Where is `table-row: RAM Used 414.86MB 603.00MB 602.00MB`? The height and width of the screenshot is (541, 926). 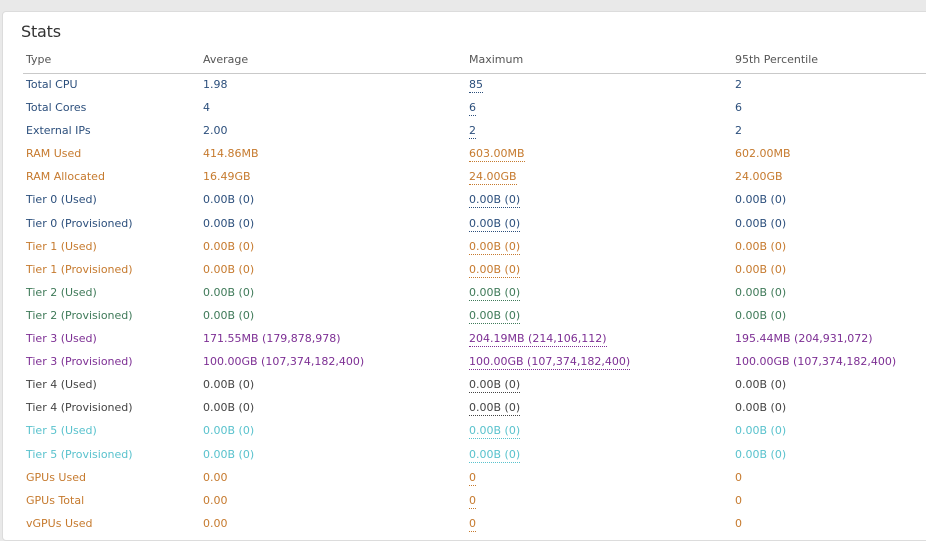
table-row: RAM Used 414.86MB 603.00MB 602.00MB is located at coordinates (474, 153).